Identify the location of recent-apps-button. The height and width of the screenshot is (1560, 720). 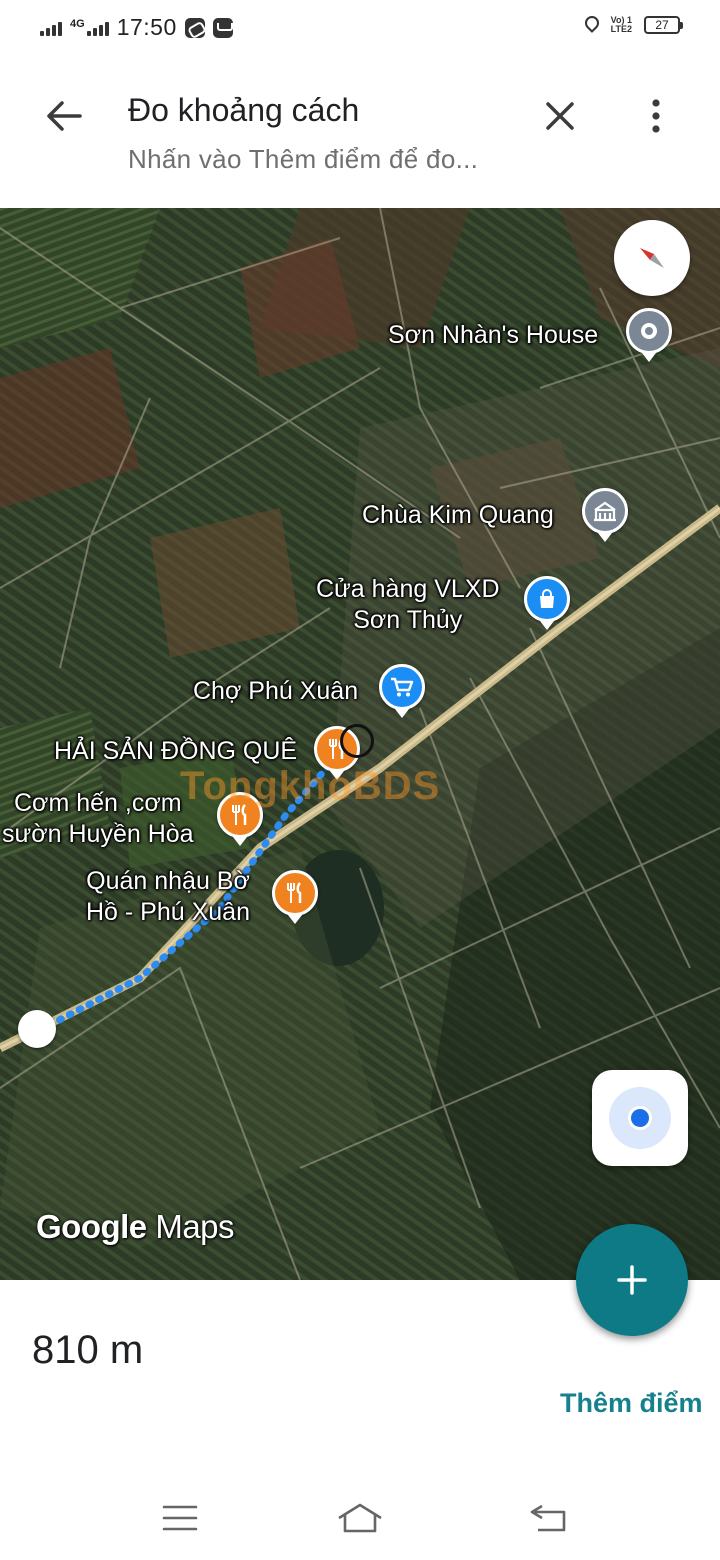
(180, 1518).